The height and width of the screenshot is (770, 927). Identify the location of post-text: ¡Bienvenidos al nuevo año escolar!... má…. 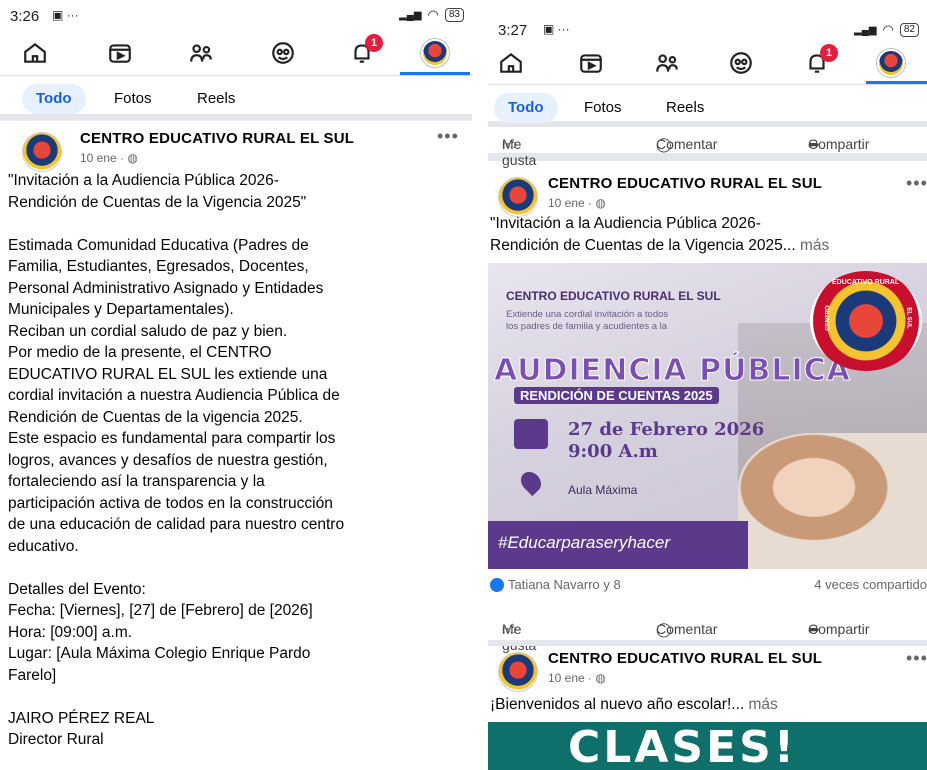
(634, 704).